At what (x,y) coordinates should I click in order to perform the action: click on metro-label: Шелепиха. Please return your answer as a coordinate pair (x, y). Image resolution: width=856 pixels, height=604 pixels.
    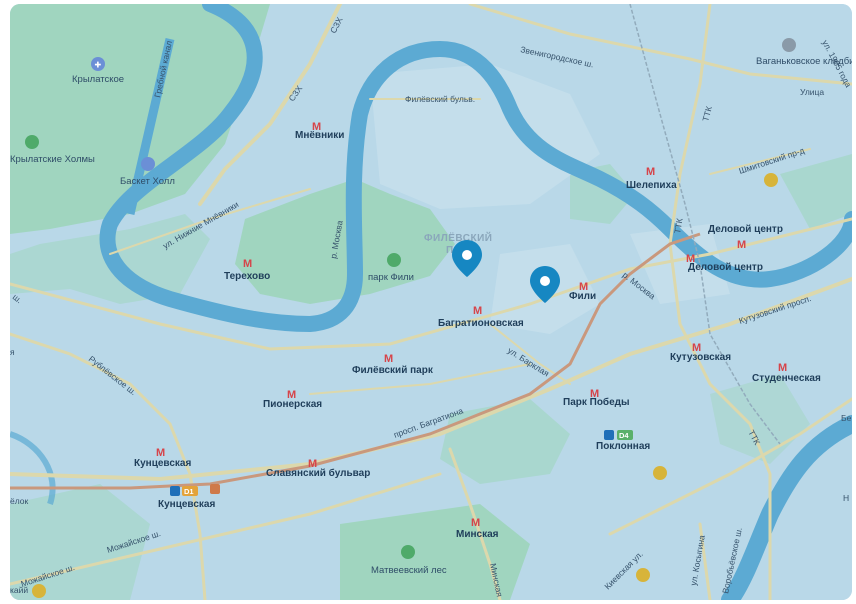
    Looking at the image, I should click on (651, 185).